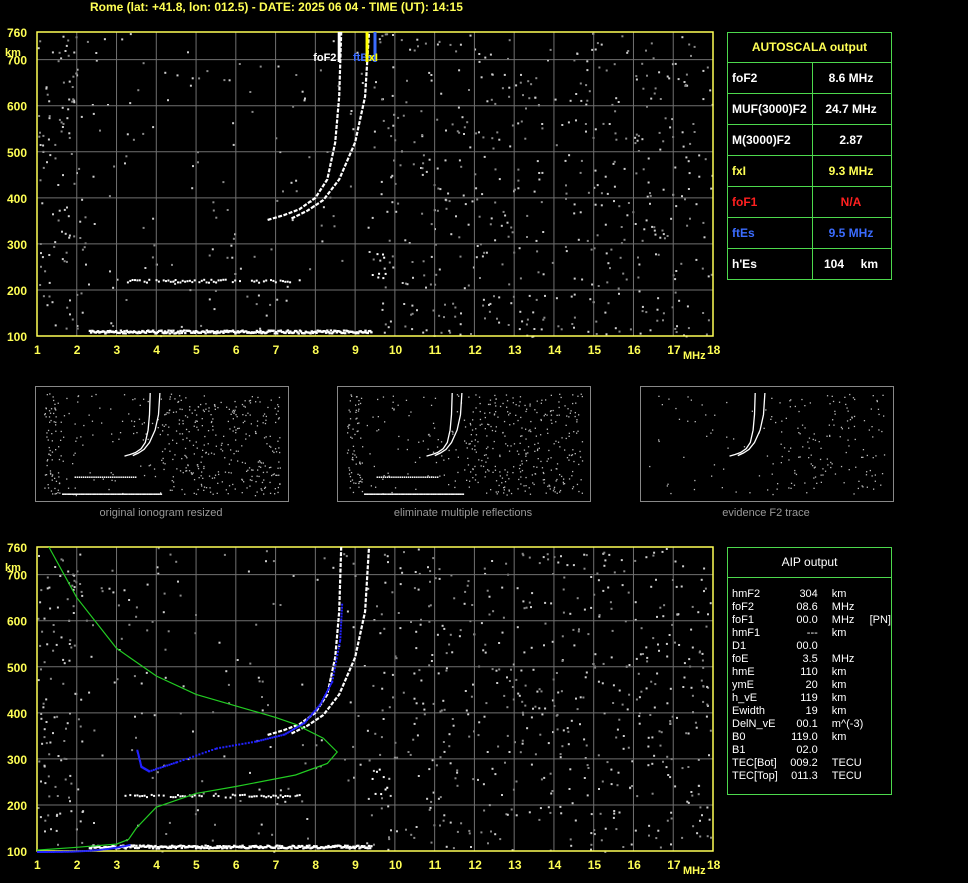 The width and height of the screenshot is (968, 883). I want to click on aip-value: 20, so click(811, 685).